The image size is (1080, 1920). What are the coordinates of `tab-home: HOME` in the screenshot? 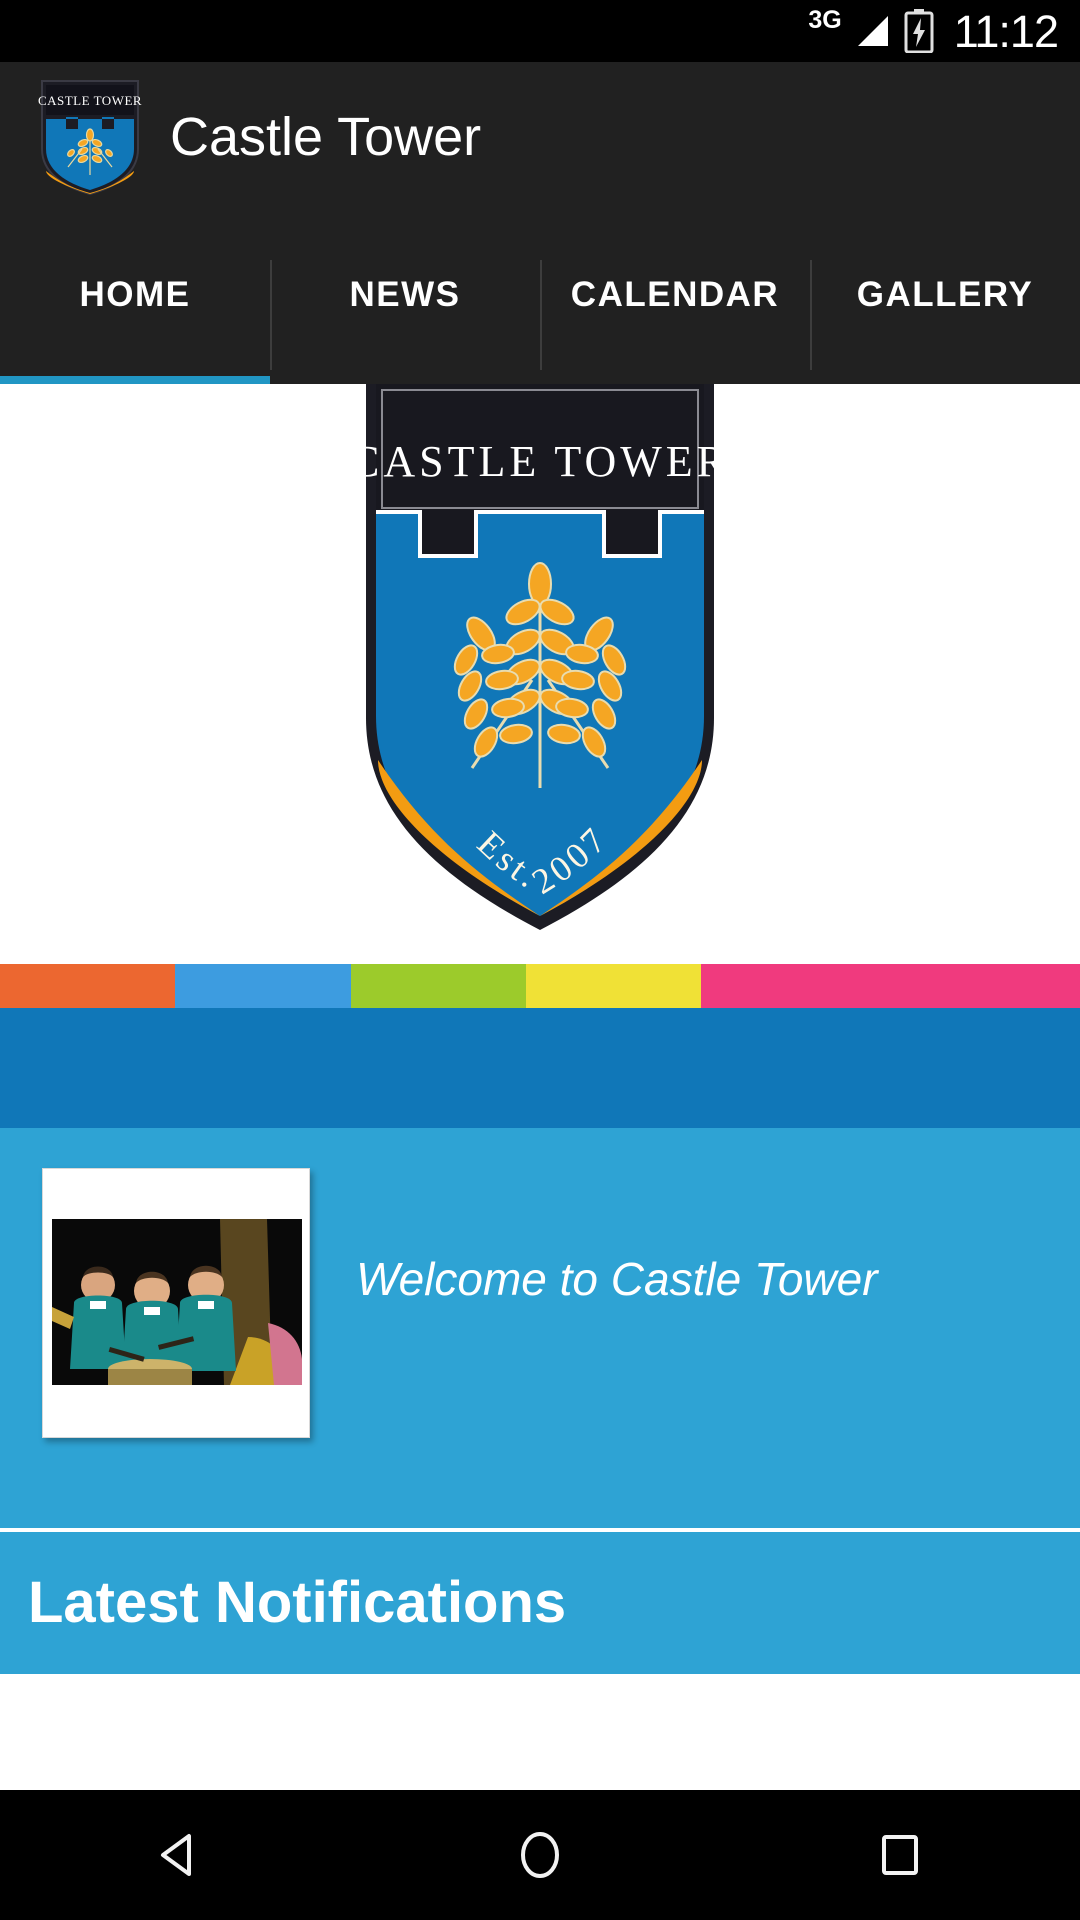 It's located at (135, 298).